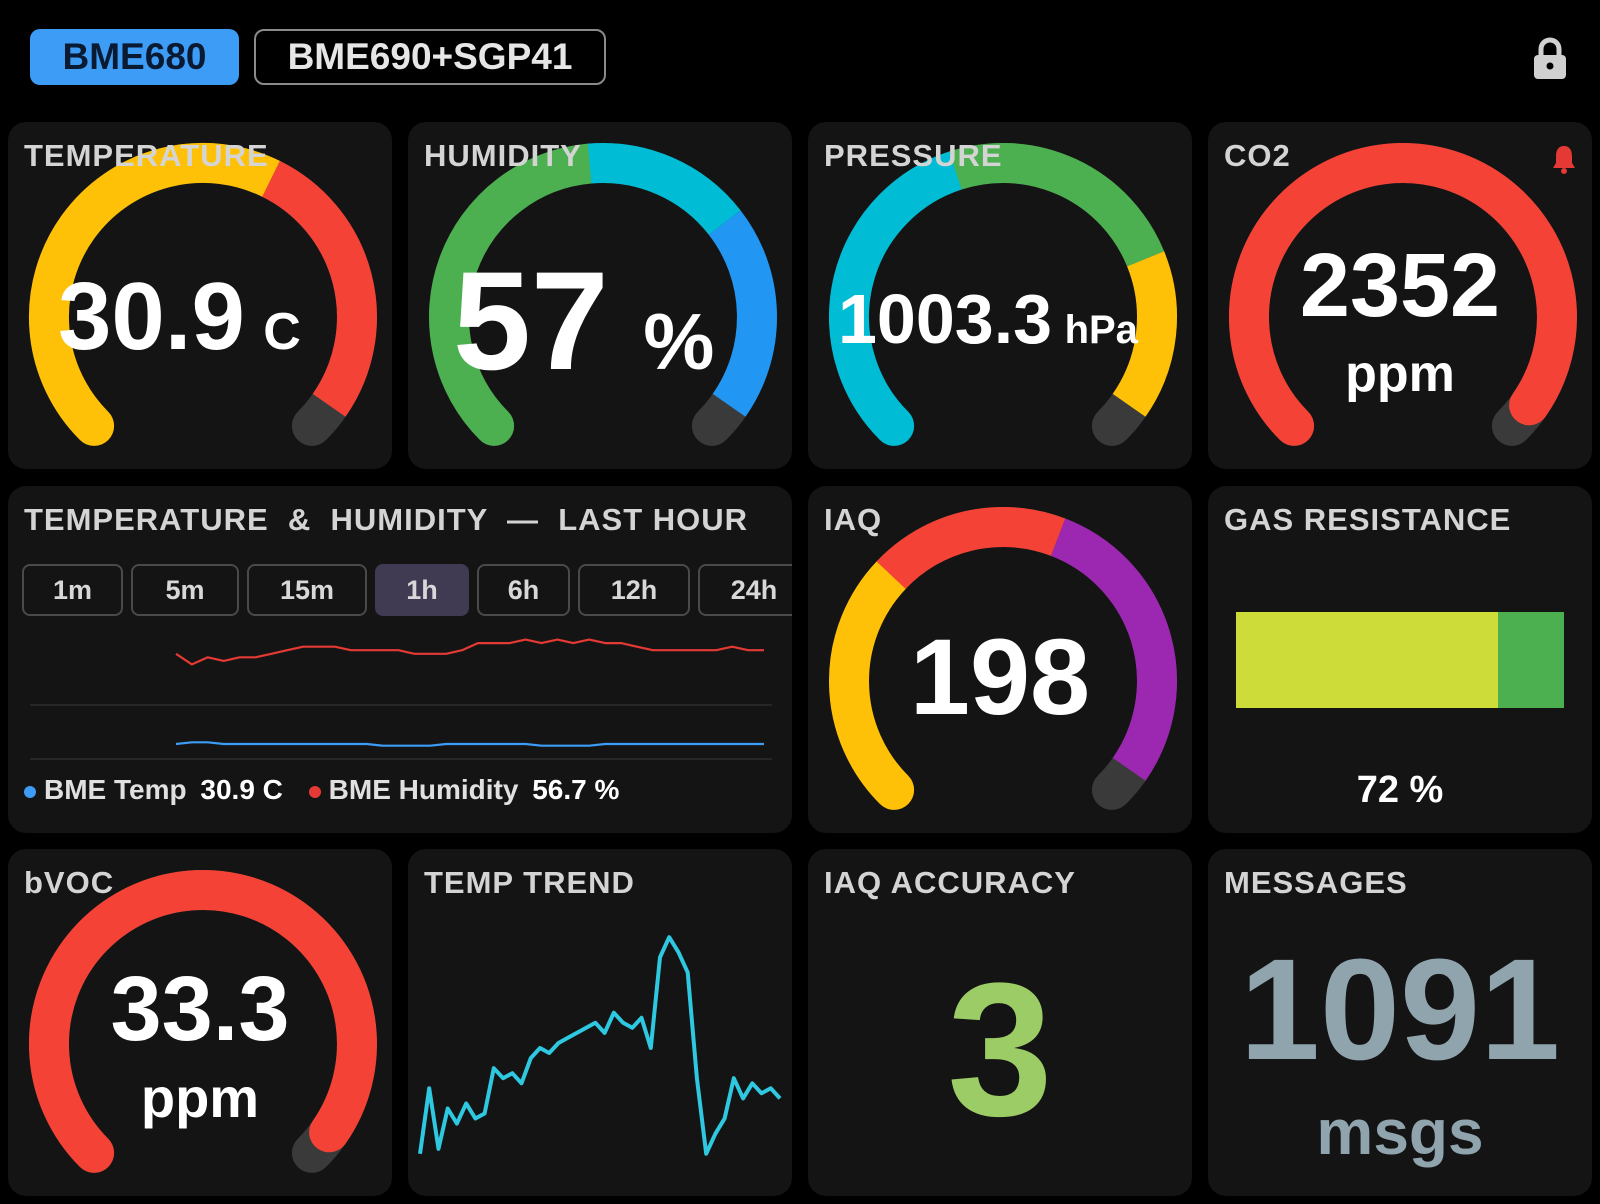  What do you see at coordinates (200, 1009) in the screenshot?
I see `bvoc-value: 33.3` at bounding box center [200, 1009].